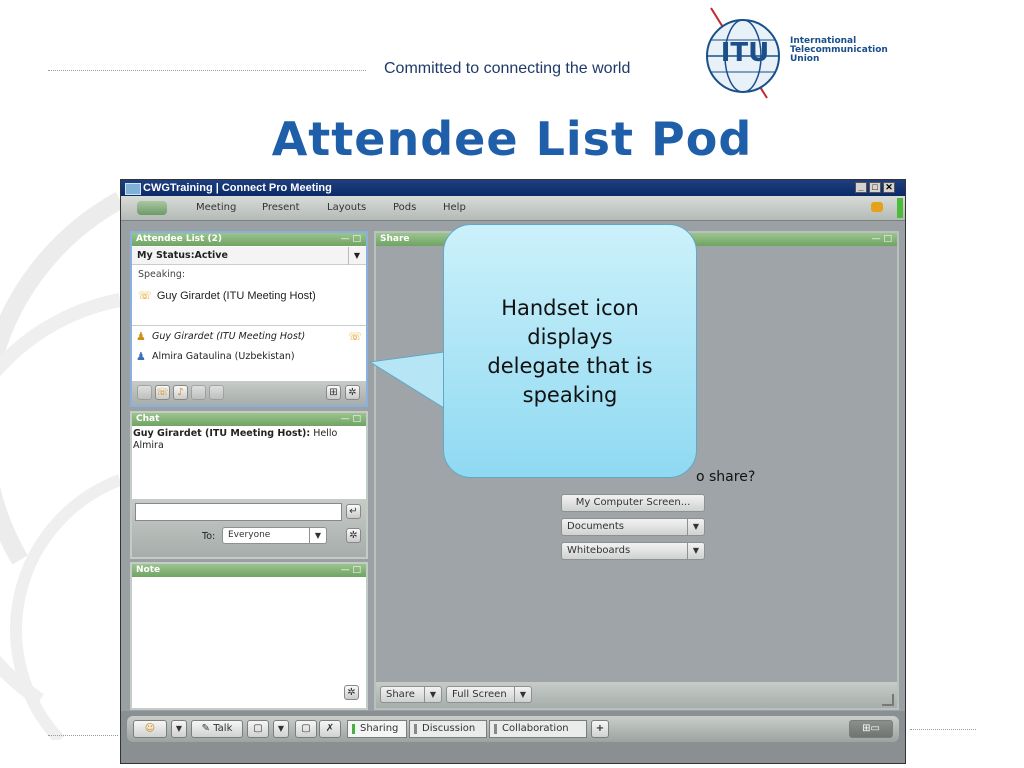  I want to click on close-button: ✕, so click(889, 187).